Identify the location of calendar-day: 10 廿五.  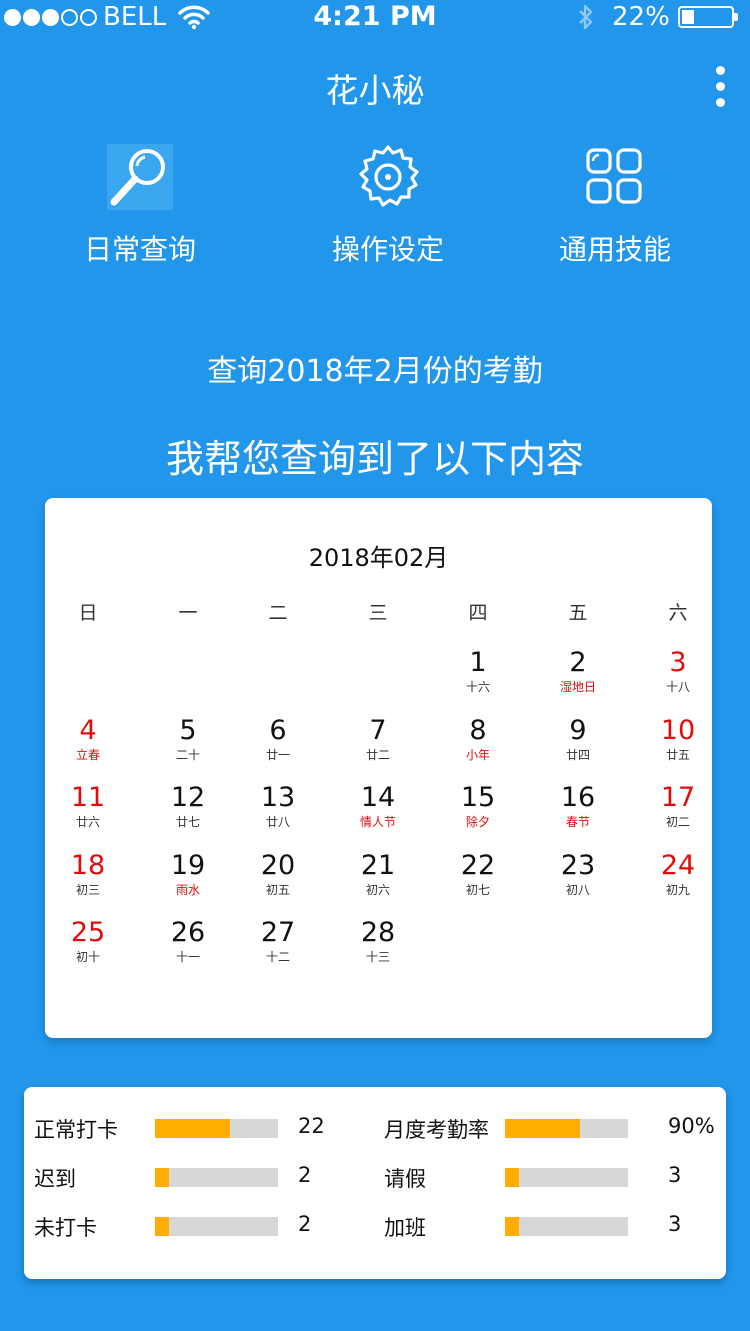
(678, 745).